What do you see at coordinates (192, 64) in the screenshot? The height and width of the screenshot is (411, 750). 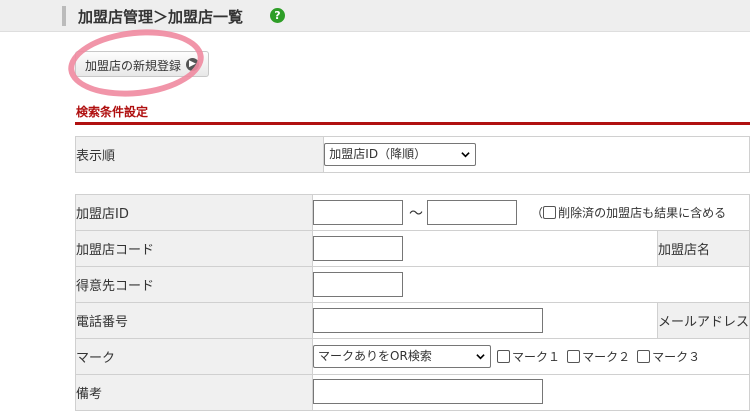 I see `arrow-right-icon: ▶` at bounding box center [192, 64].